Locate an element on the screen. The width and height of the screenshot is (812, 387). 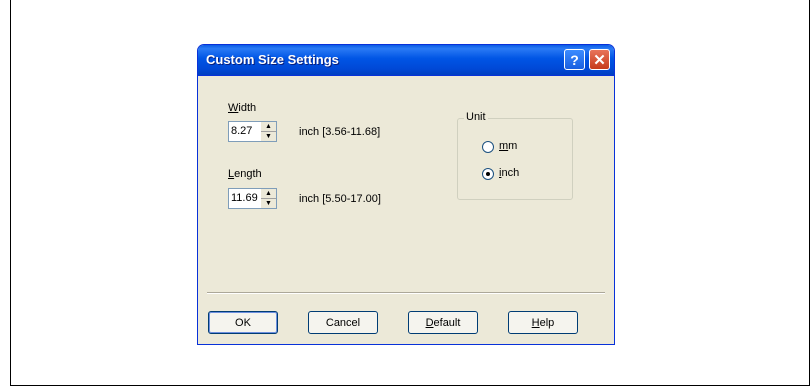
close-icon: ✕ is located at coordinates (599, 60).